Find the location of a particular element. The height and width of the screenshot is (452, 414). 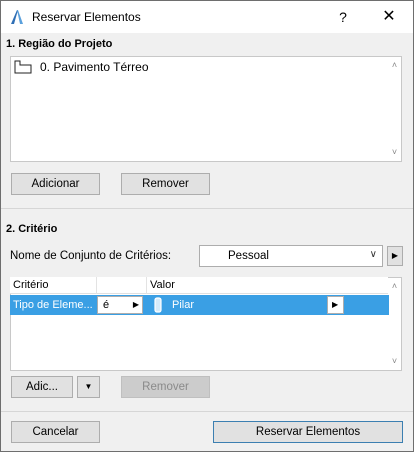

remove-region-button: Remover is located at coordinates (165, 184).